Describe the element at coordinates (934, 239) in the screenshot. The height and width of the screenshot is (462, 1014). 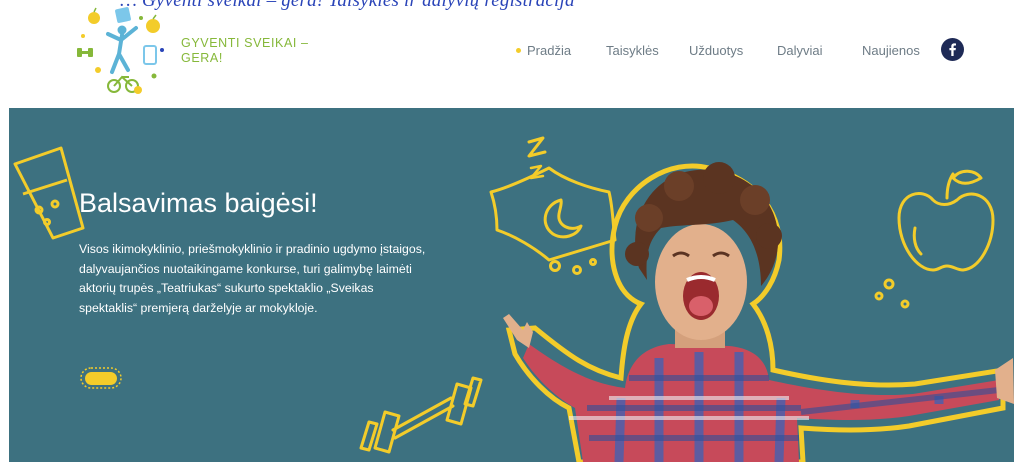
I see `apple-icon` at that location.